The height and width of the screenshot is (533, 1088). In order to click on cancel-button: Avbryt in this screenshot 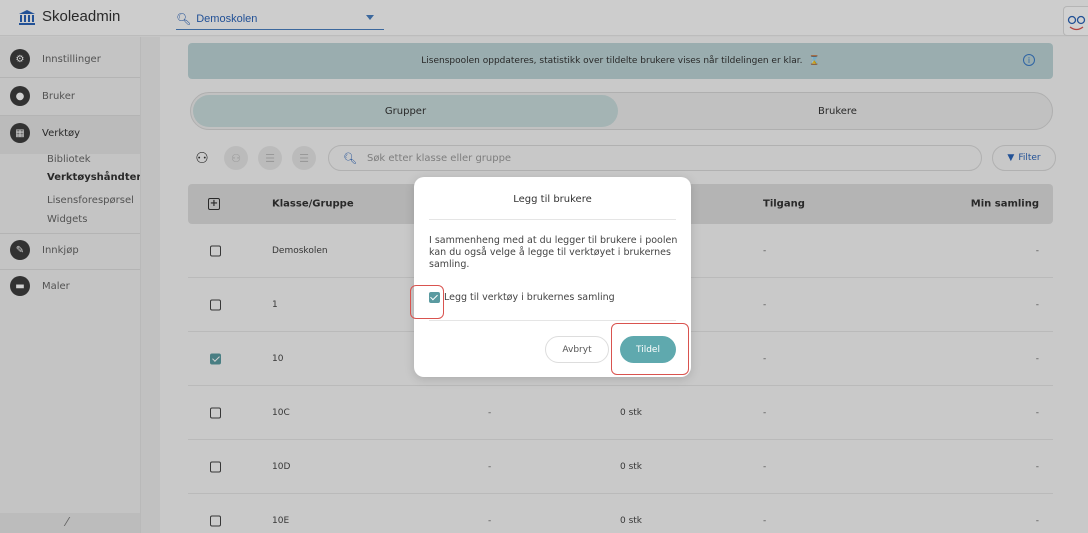, I will do `click(577, 349)`.